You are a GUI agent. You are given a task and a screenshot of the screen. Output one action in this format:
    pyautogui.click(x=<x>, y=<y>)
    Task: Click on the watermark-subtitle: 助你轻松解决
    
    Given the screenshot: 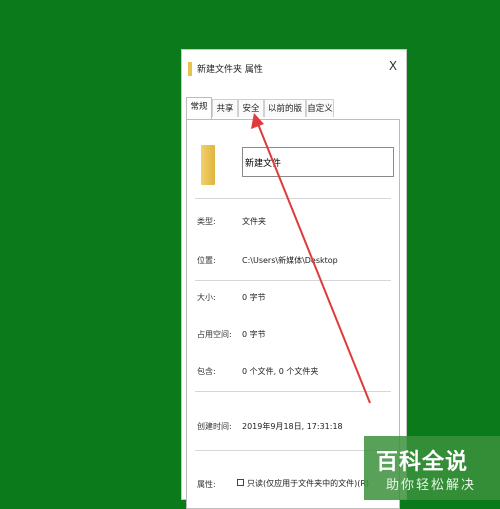 What is the action you would take?
    pyautogui.click(x=431, y=485)
    